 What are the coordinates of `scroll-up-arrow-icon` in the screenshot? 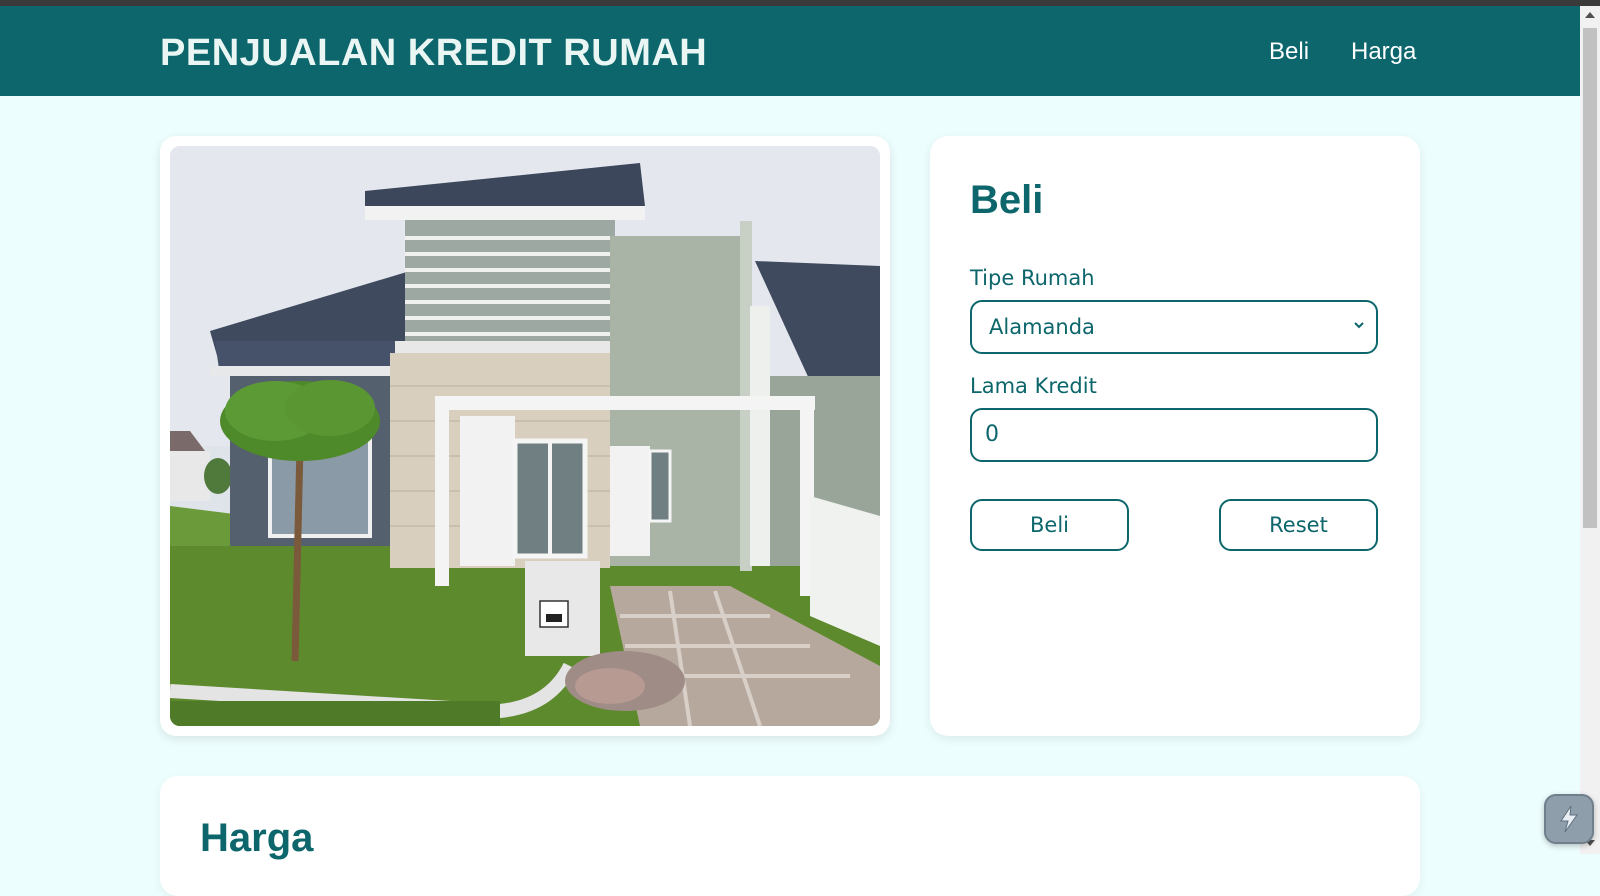 It's located at (1590, 15).